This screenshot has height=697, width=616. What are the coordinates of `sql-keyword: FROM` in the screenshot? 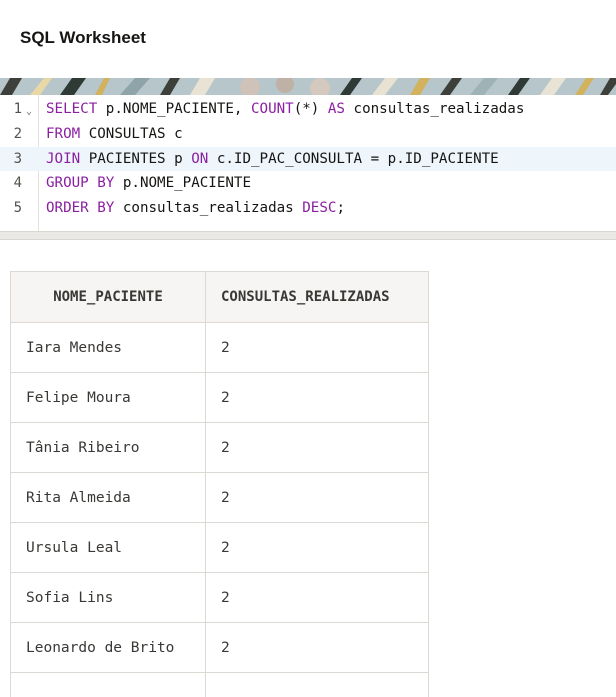 It's located at (63, 133).